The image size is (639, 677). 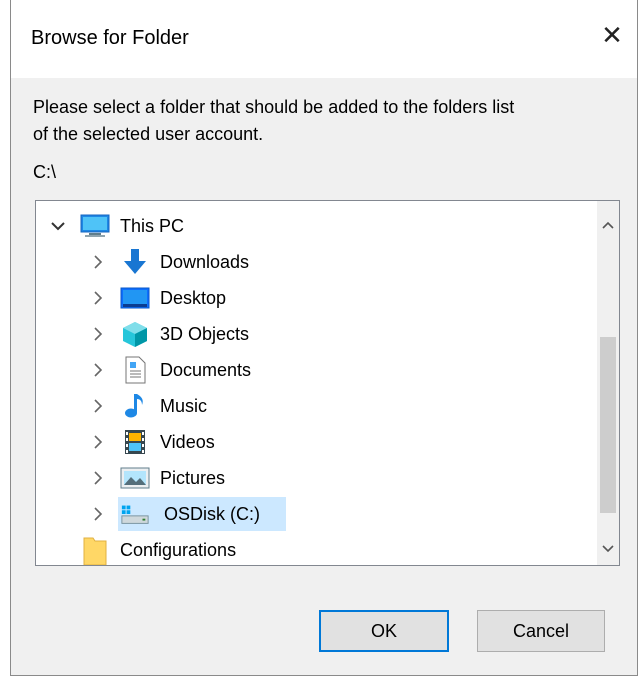 I want to click on scroll-down-button, so click(x=608, y=549).